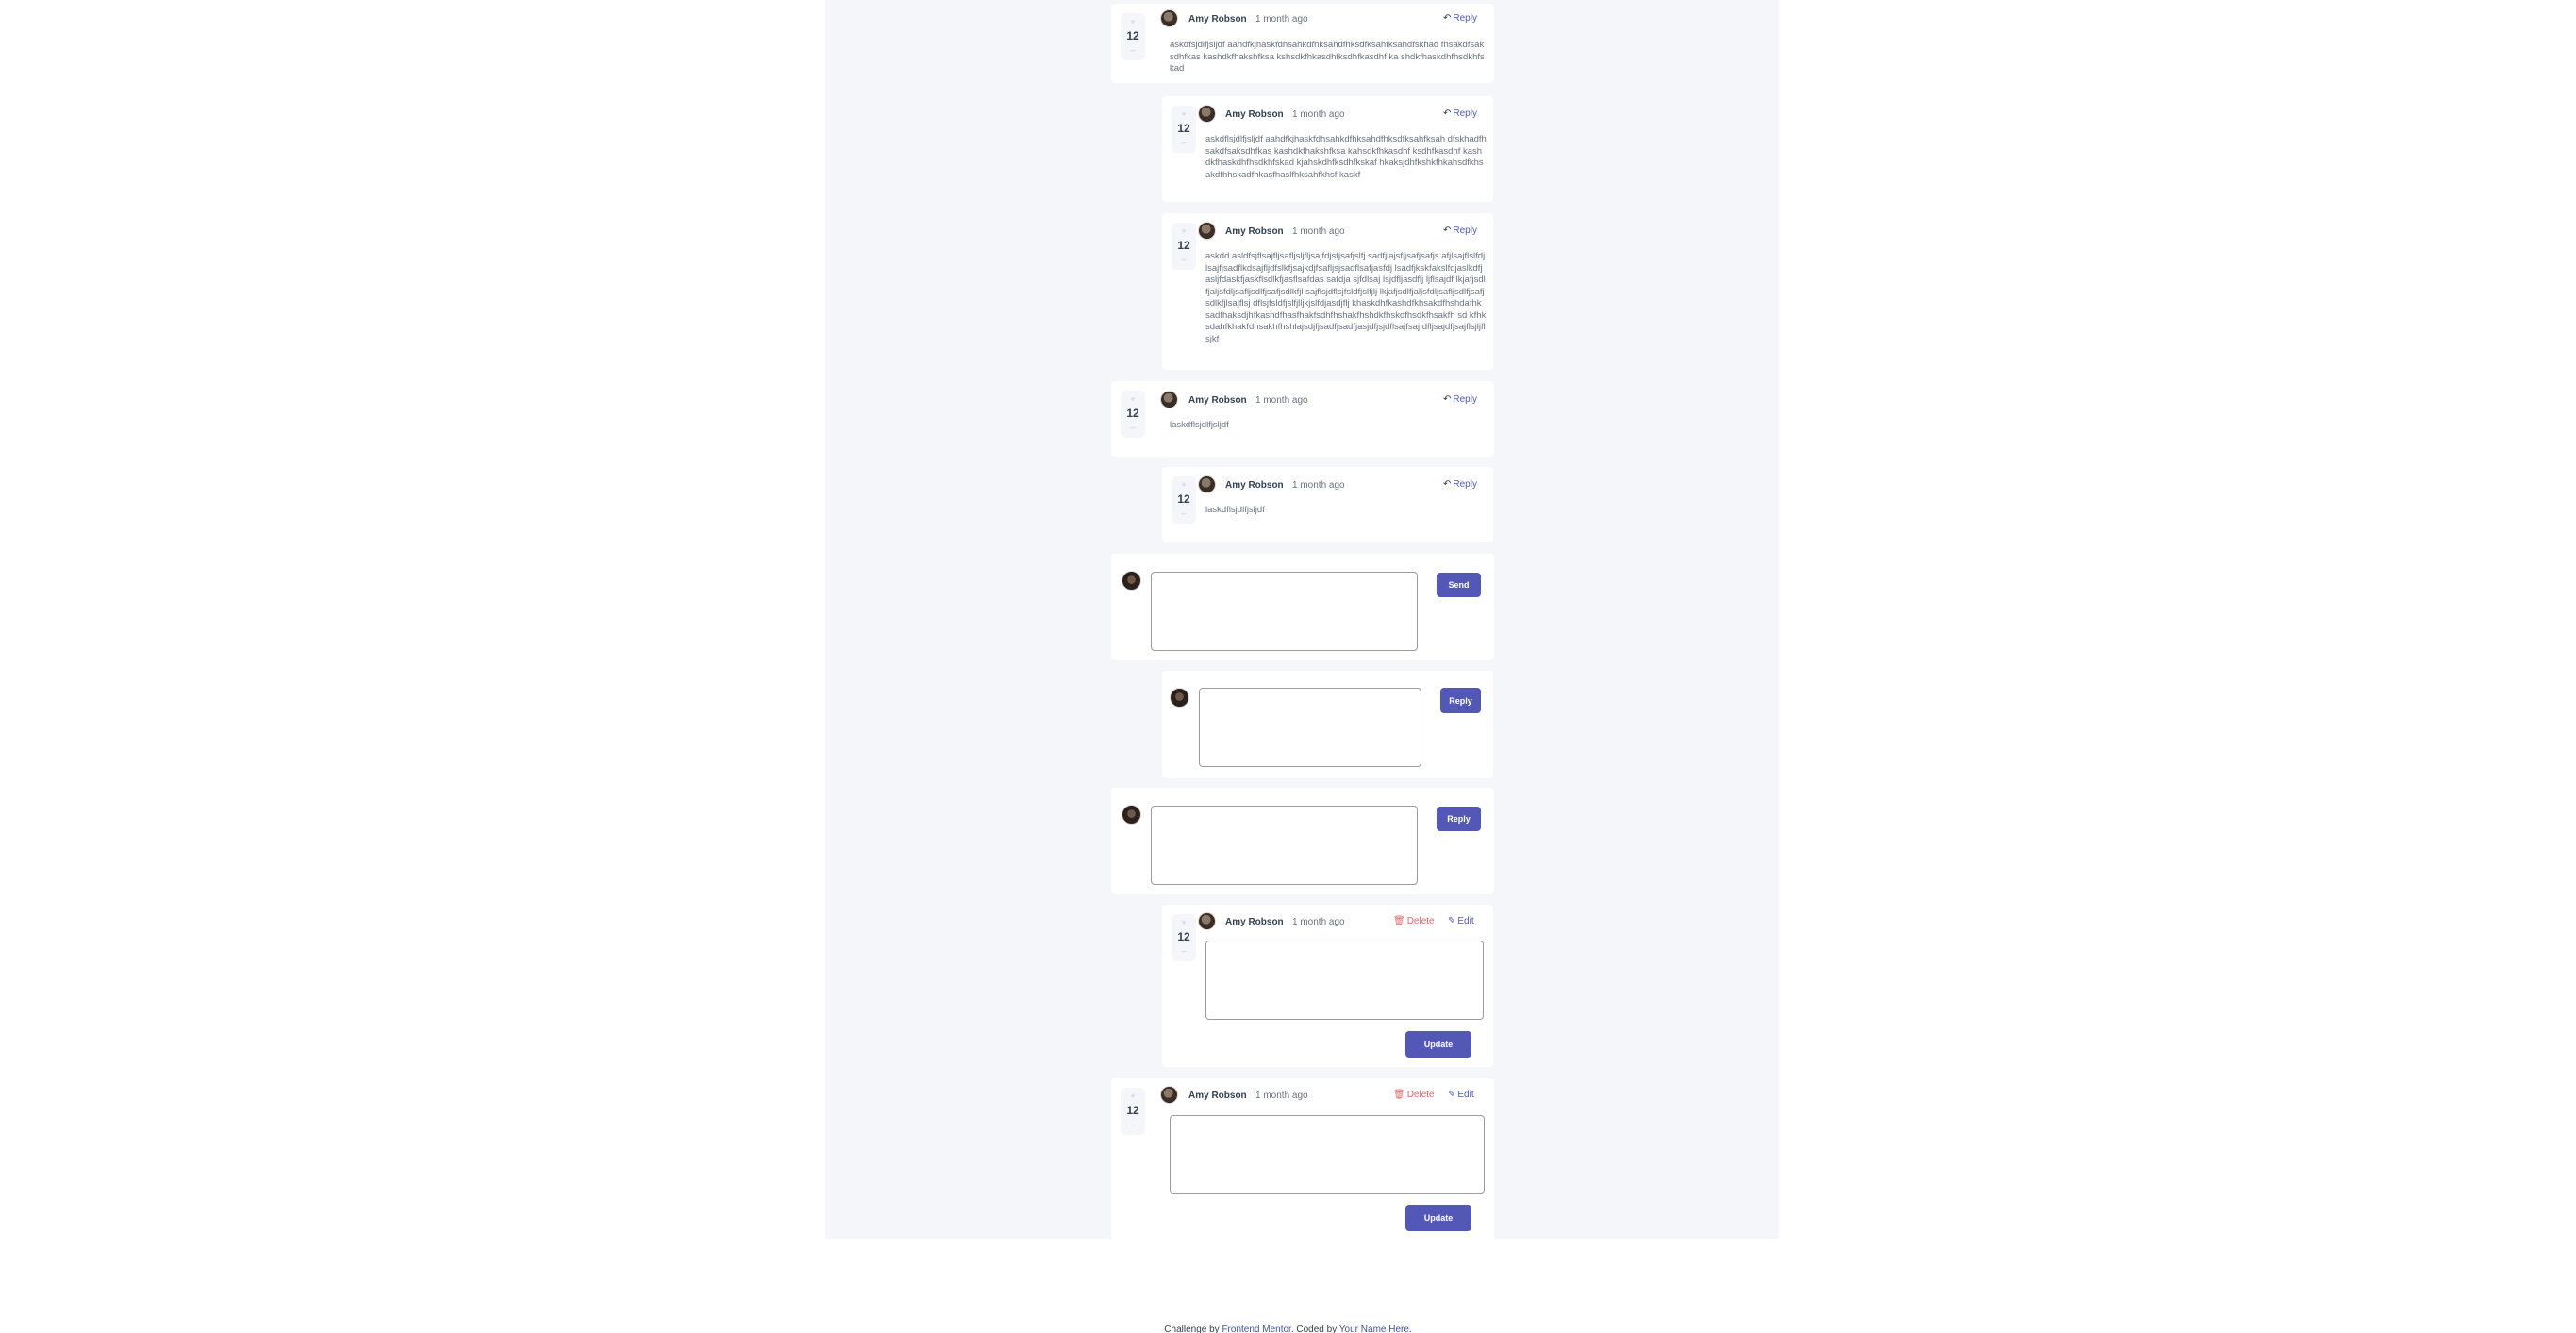 The image size is (2576, 1333). Describe the element at coordinates (1284, 611) in the screenshot. I see `comment-input` at that location.